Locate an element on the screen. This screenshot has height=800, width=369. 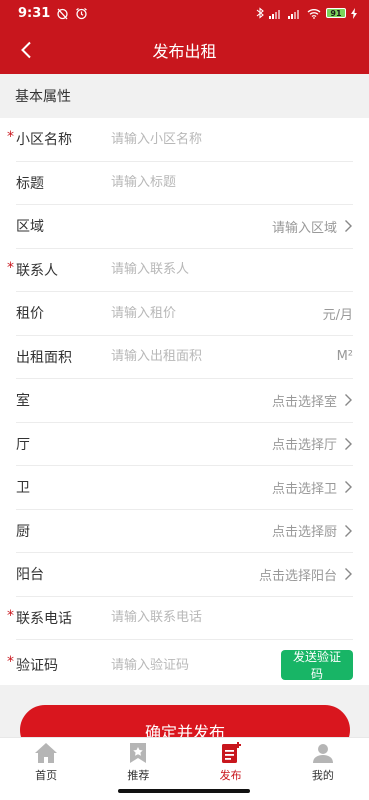
contact-input is located at coordinates (232, 270).